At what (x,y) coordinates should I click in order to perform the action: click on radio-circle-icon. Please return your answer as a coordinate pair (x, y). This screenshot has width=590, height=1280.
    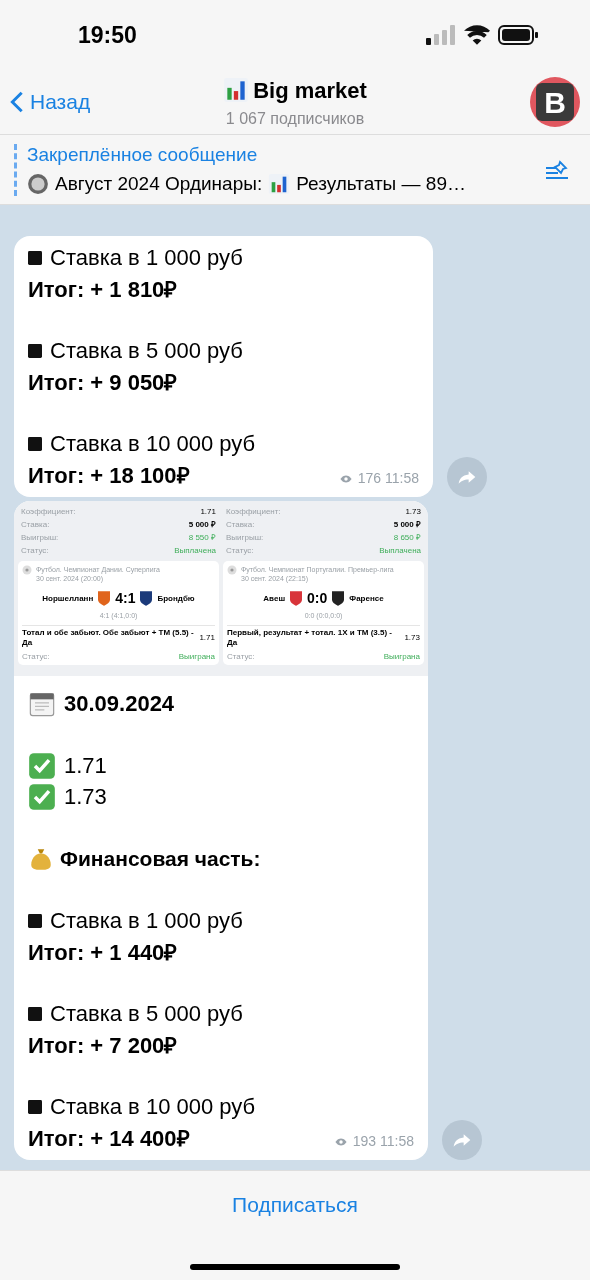
    Looking at the image, I should click on (38, 183).